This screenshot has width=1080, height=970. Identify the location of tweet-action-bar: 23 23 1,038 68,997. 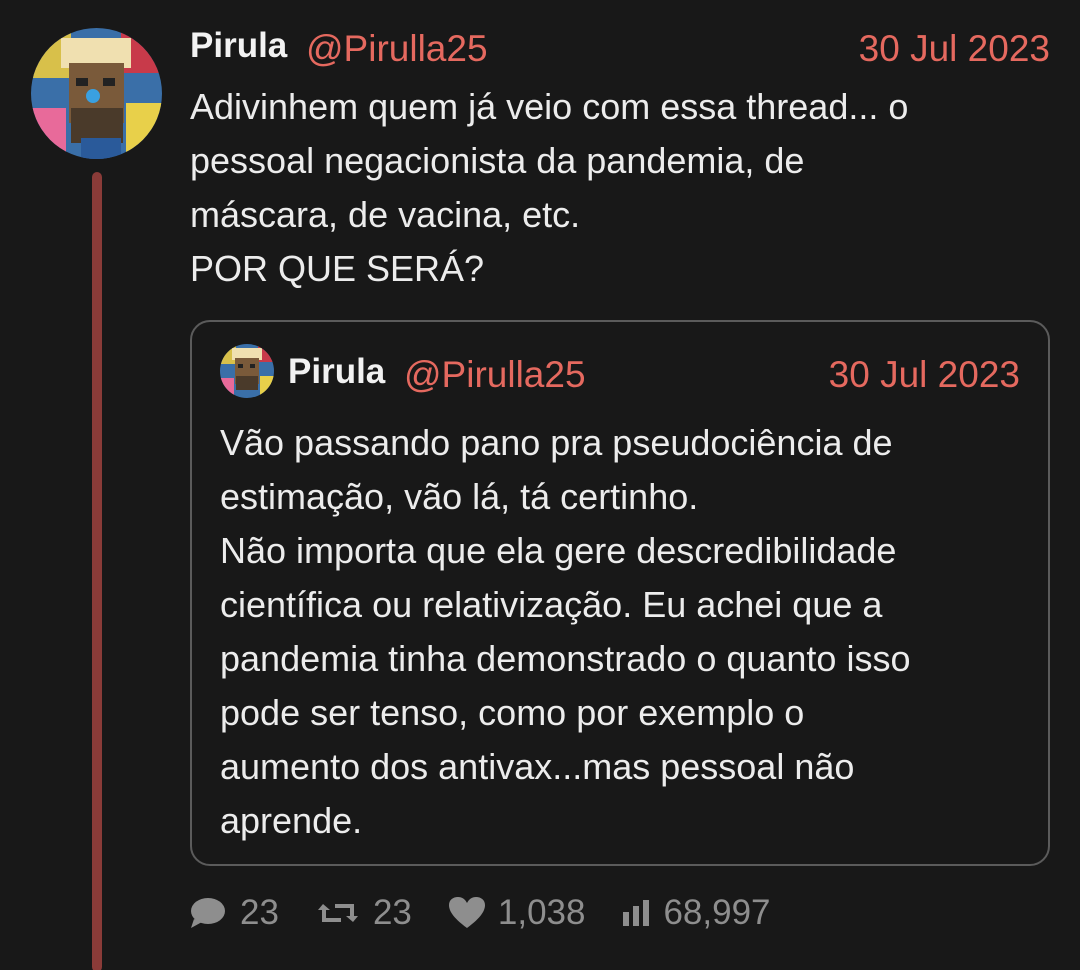
(497, 913).